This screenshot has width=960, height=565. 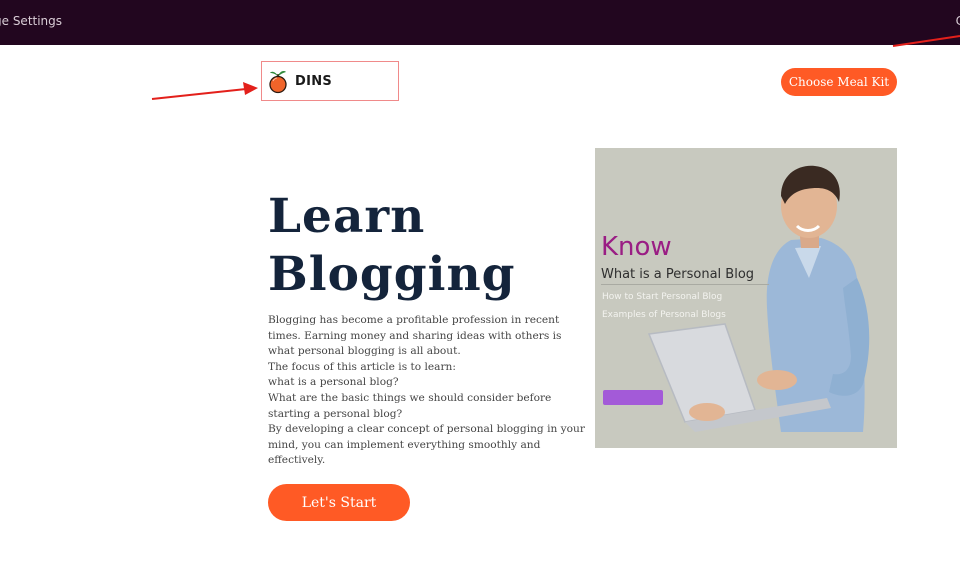 What do you see at coordinates (204, 91) in the screenshot?
I see `red-arrow-icon` at bounding box center [204, 91].